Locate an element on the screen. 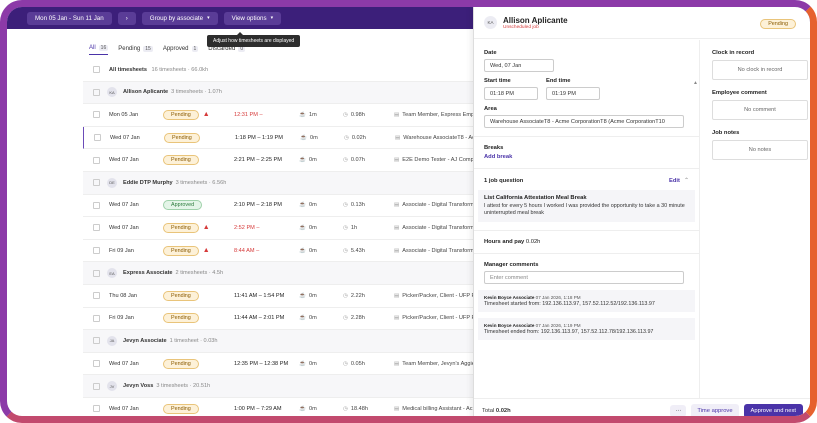 Image resolution: width=817 pixels, height=423 pixels. hours-cell: ◷ 2.28h is located at coordinates (354, 318).